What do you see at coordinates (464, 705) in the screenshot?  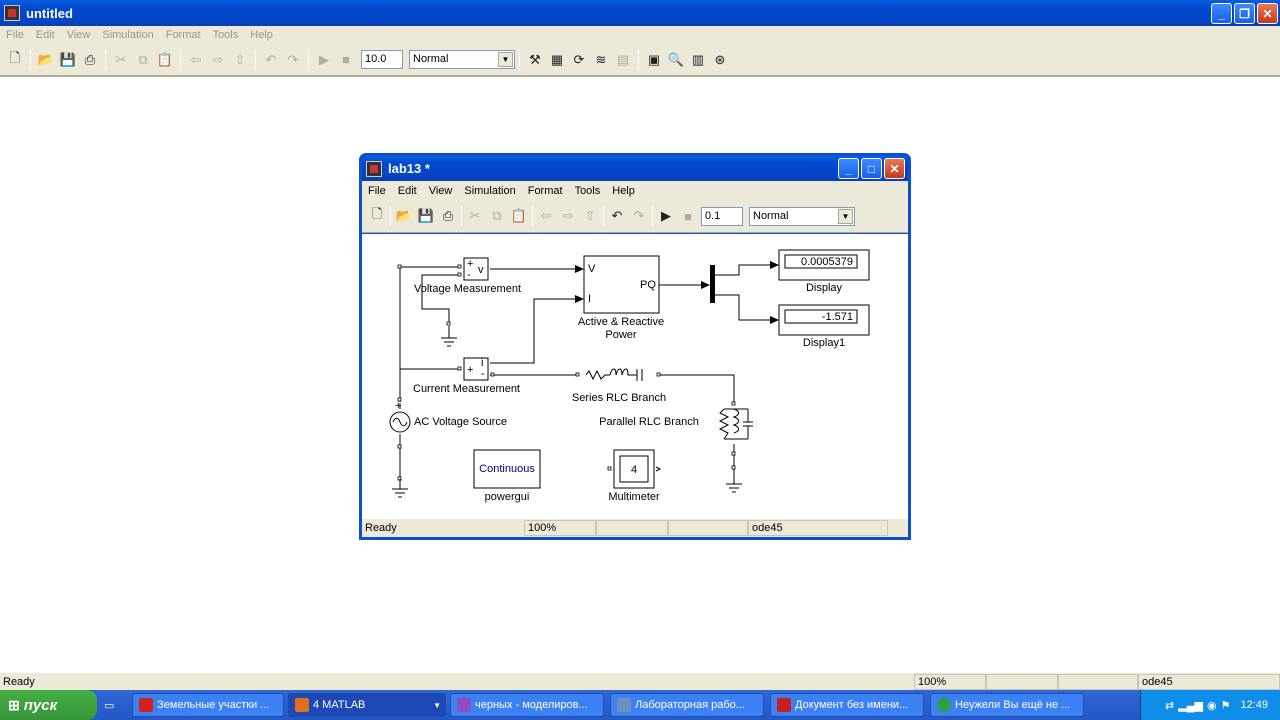 I see `archive-icon` at bounding box center [464, 705].